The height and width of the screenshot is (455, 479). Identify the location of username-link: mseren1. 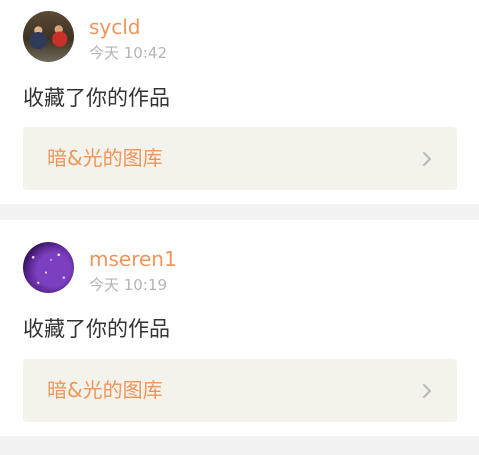
(133, 259).